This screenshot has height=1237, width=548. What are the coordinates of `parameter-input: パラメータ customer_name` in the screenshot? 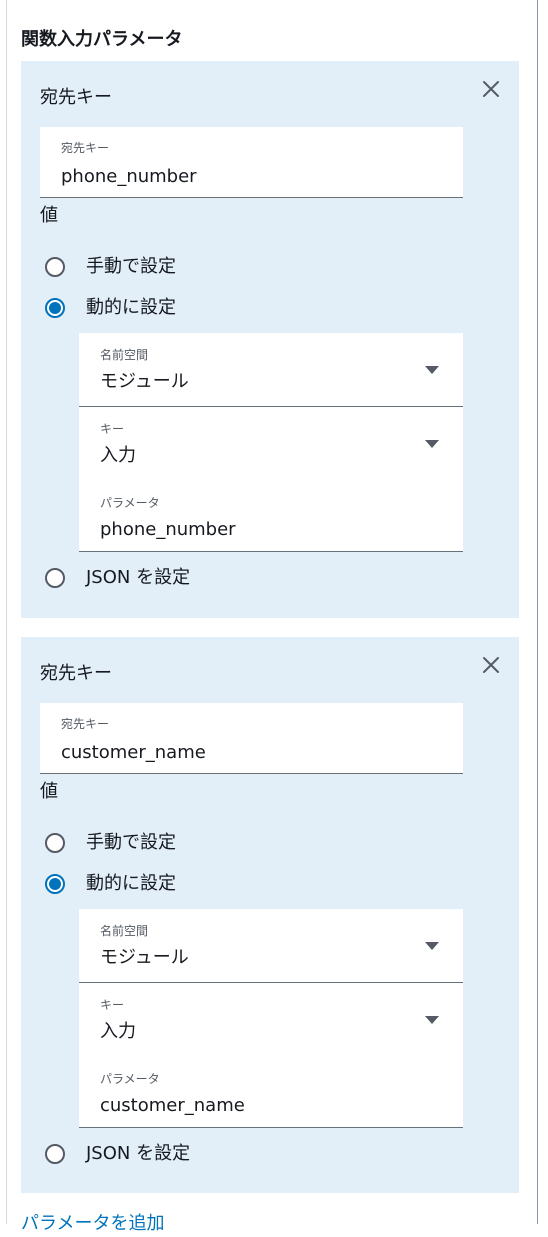 It's located at (271, 1092).